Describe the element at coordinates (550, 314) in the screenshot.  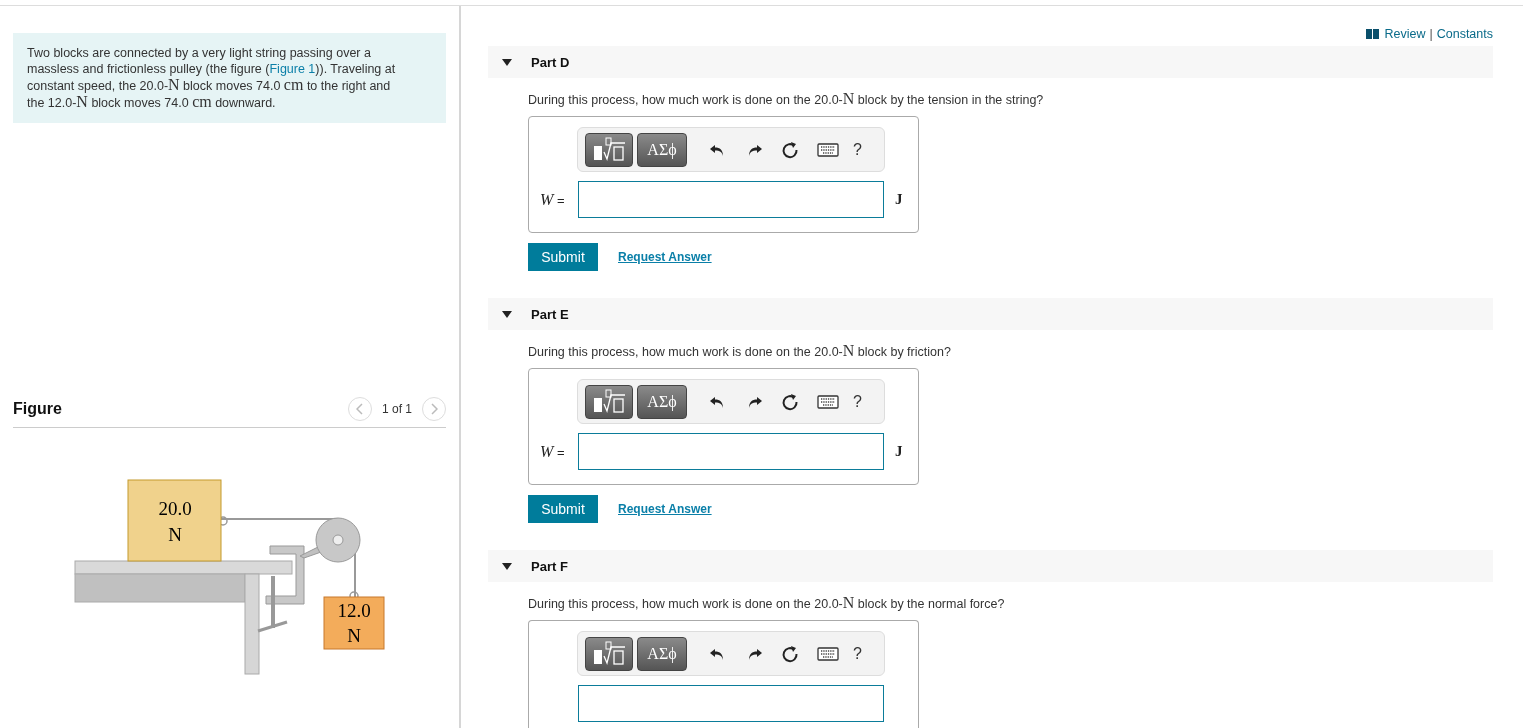
I see `part-title: Part E` at that location.